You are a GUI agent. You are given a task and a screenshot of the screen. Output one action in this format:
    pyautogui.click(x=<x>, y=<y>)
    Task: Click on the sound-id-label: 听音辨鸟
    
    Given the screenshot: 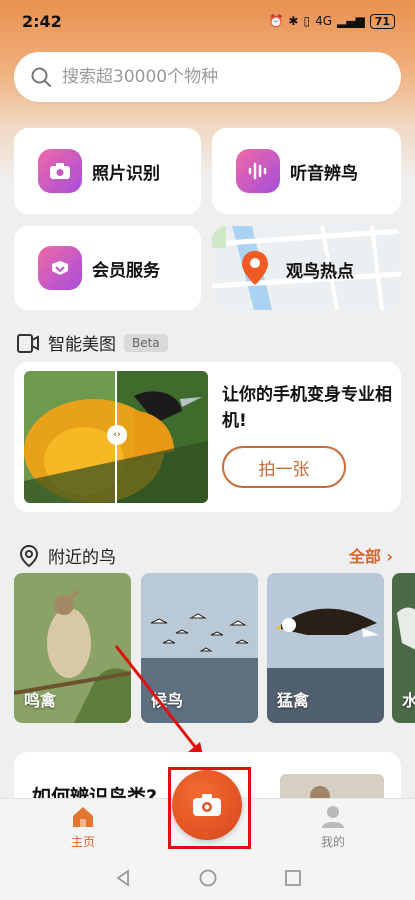 What is the action you would take?
    pyautogui.click(x=324, y=173)
    